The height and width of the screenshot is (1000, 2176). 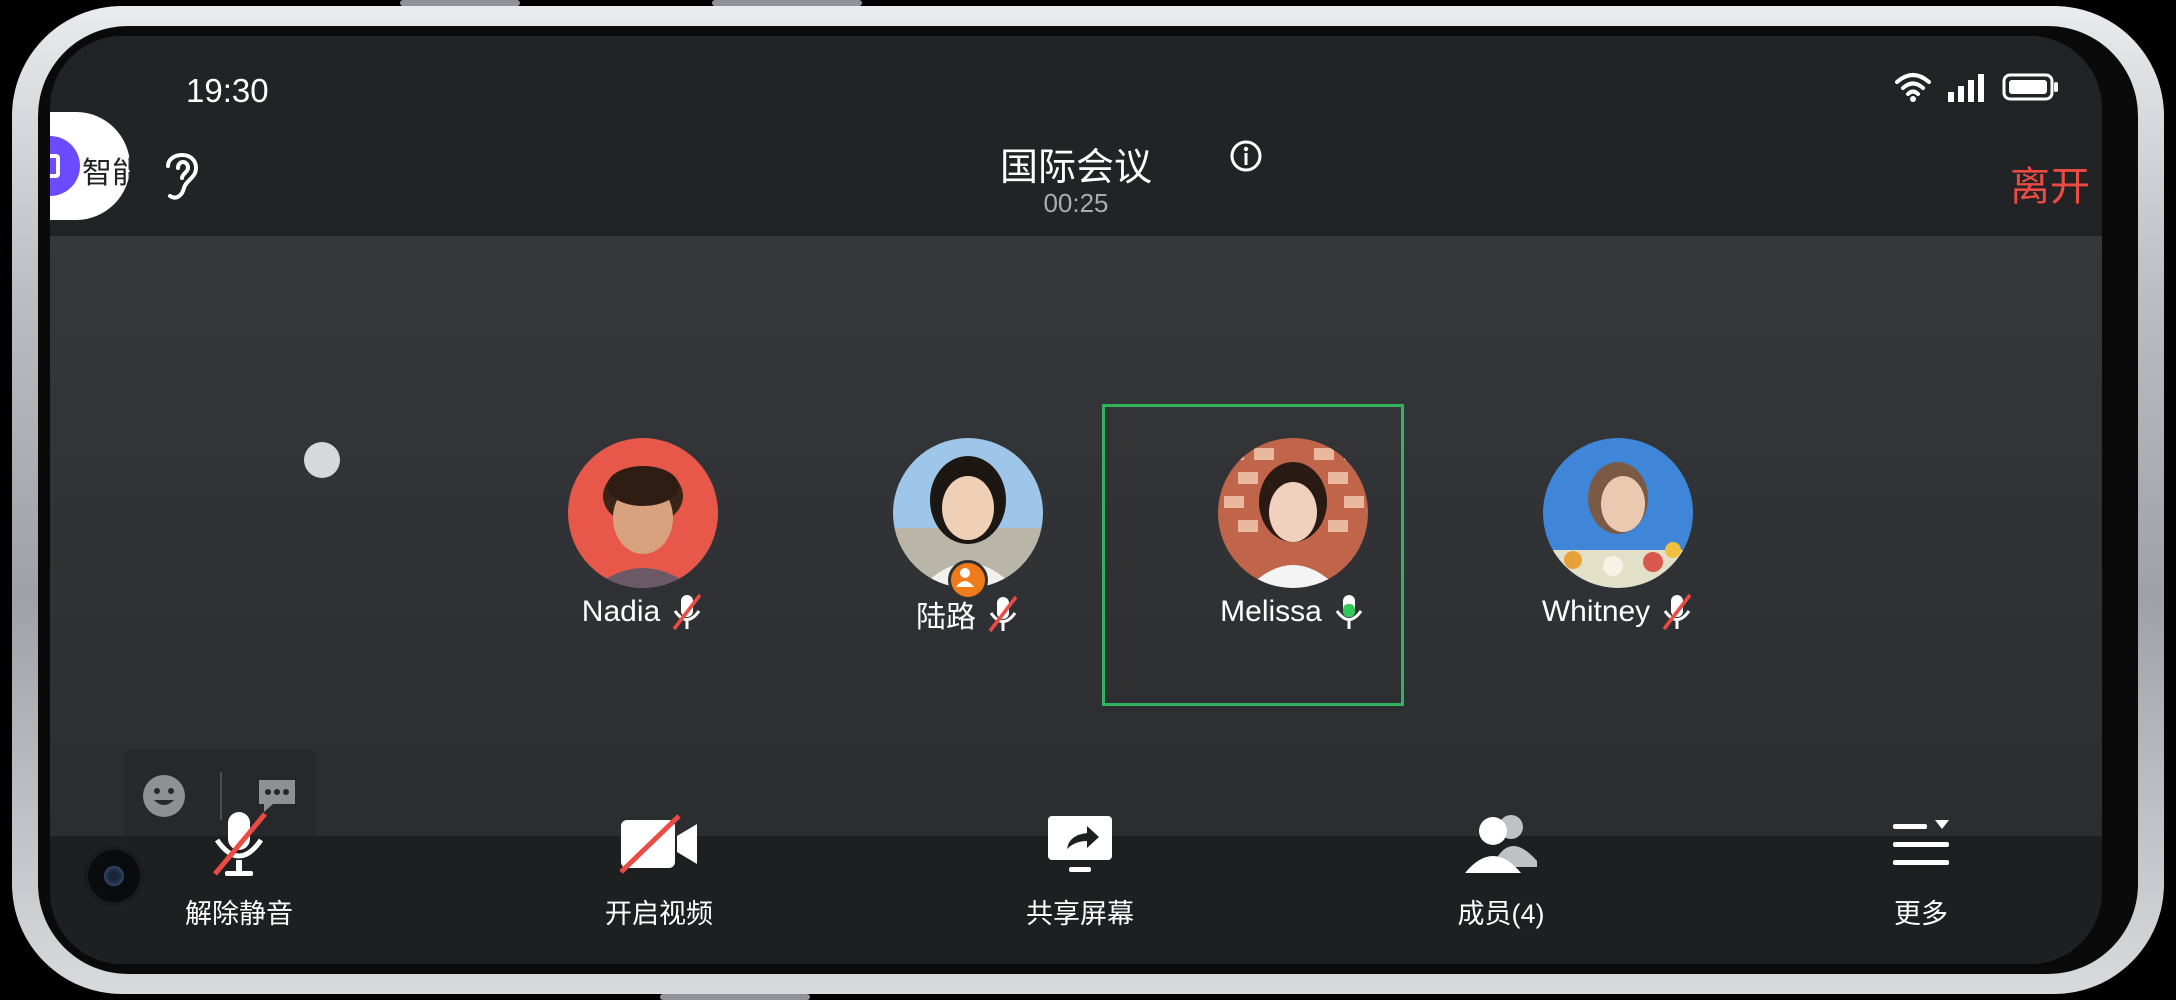 I want to click on participant-name-row: 陆路, so click(x=968, y=614).